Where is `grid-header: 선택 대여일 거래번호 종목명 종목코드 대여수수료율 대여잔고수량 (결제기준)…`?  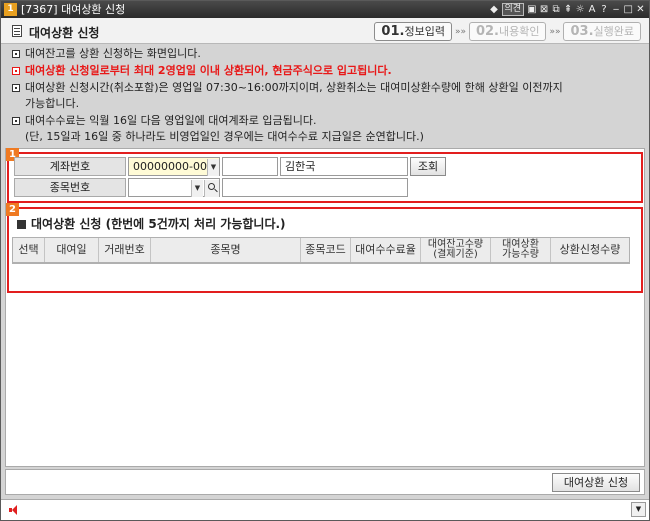
grid-header: 선택 대여일 거래번호 종목명 종목코드 대여수수료율 대여잔고수량 (결제기준)… is located at coordinates (321, 250).